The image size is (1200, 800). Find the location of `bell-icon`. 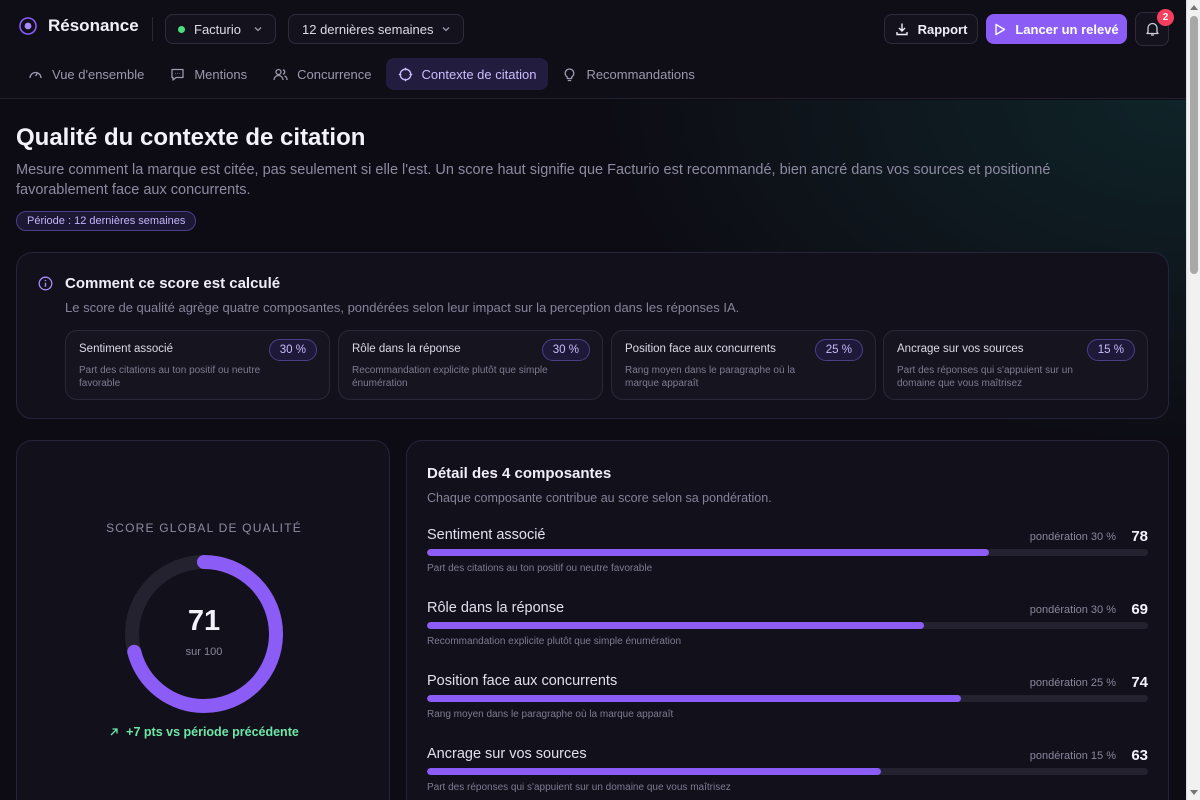

bell-icon is located at coordinates (1152, 29).